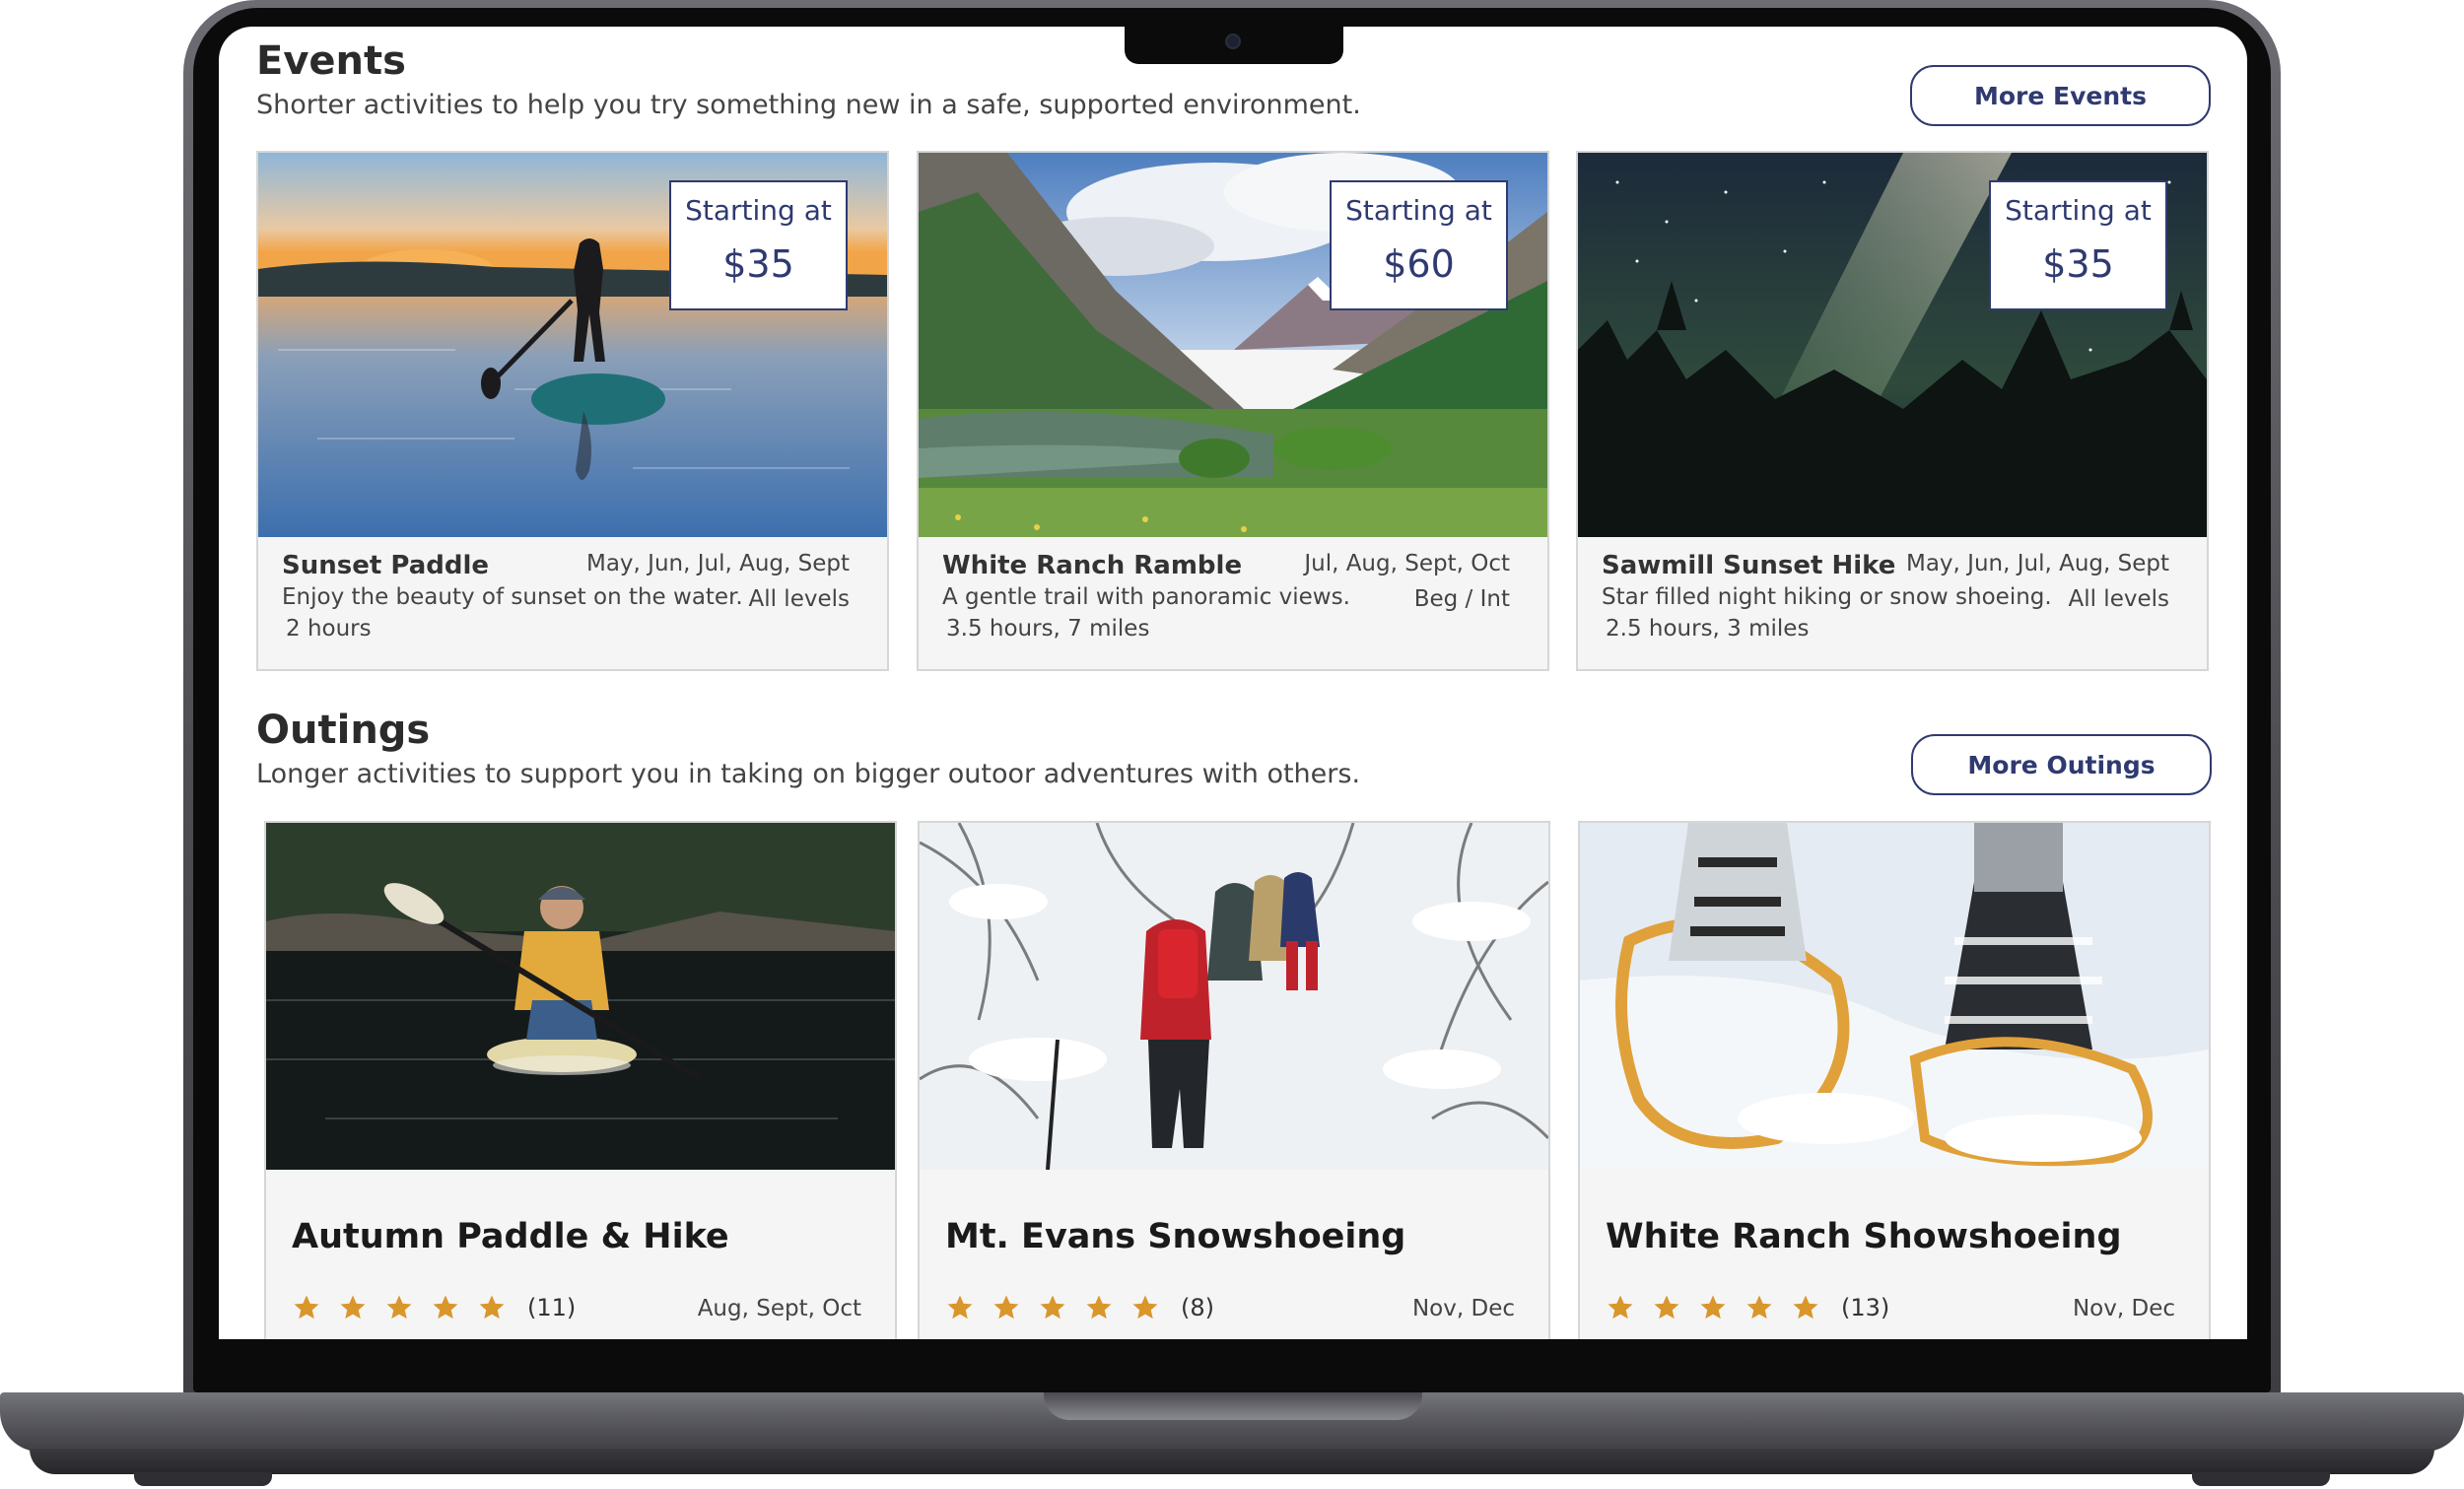 This screenshot has width=2464, height=1489. What do you see at coordinates (1048, 629) in the screenshot?
I see `event-duration: 3.5 hours, 7 miles` at bounding box center [1048, 629].